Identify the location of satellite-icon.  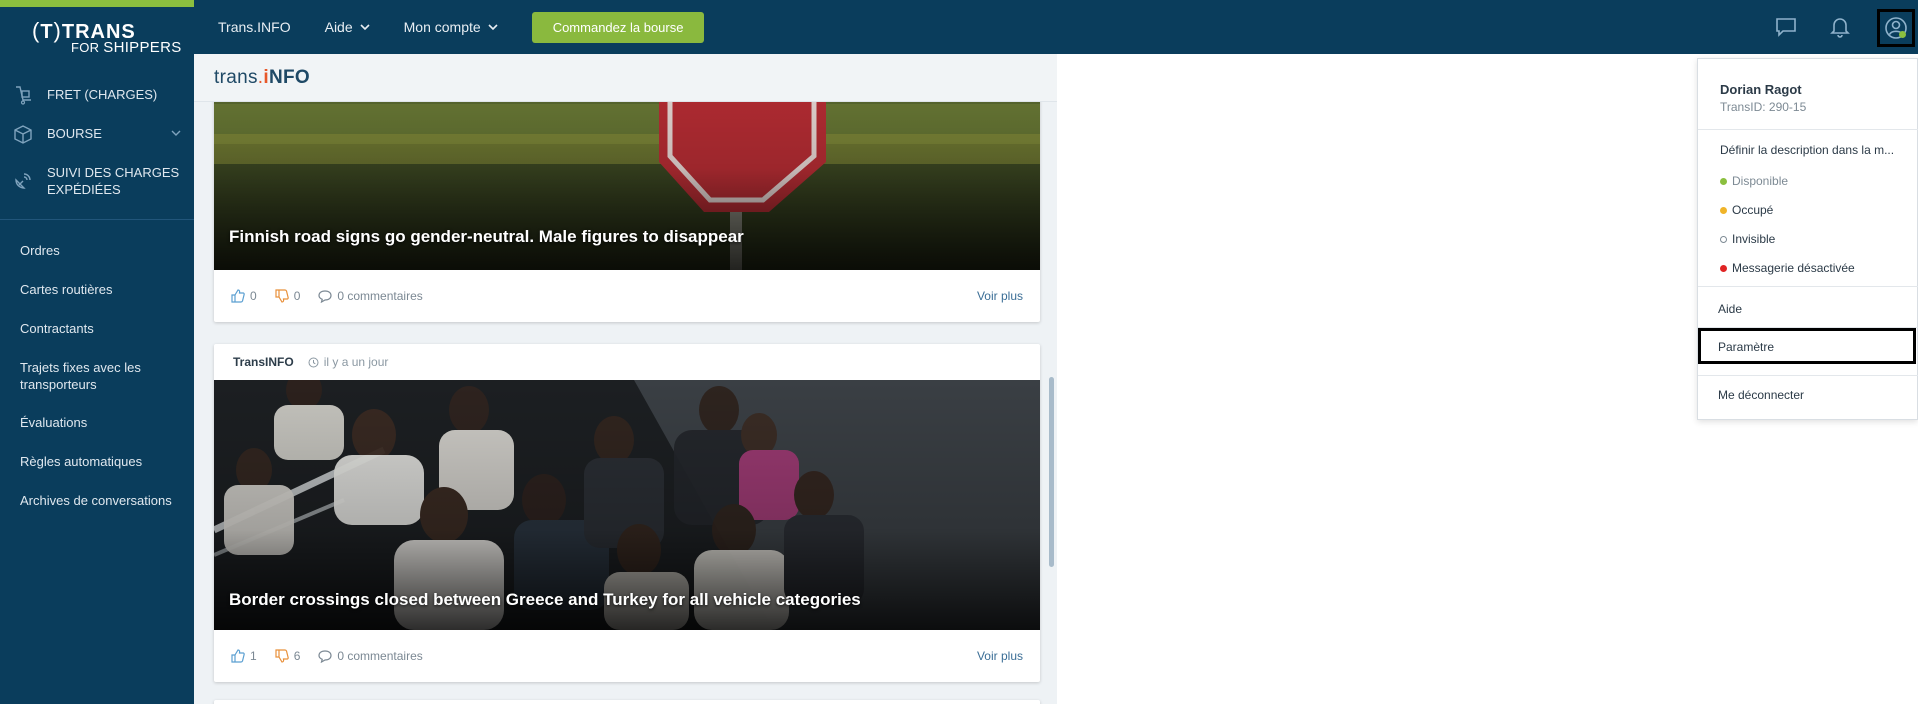
(23, 181).